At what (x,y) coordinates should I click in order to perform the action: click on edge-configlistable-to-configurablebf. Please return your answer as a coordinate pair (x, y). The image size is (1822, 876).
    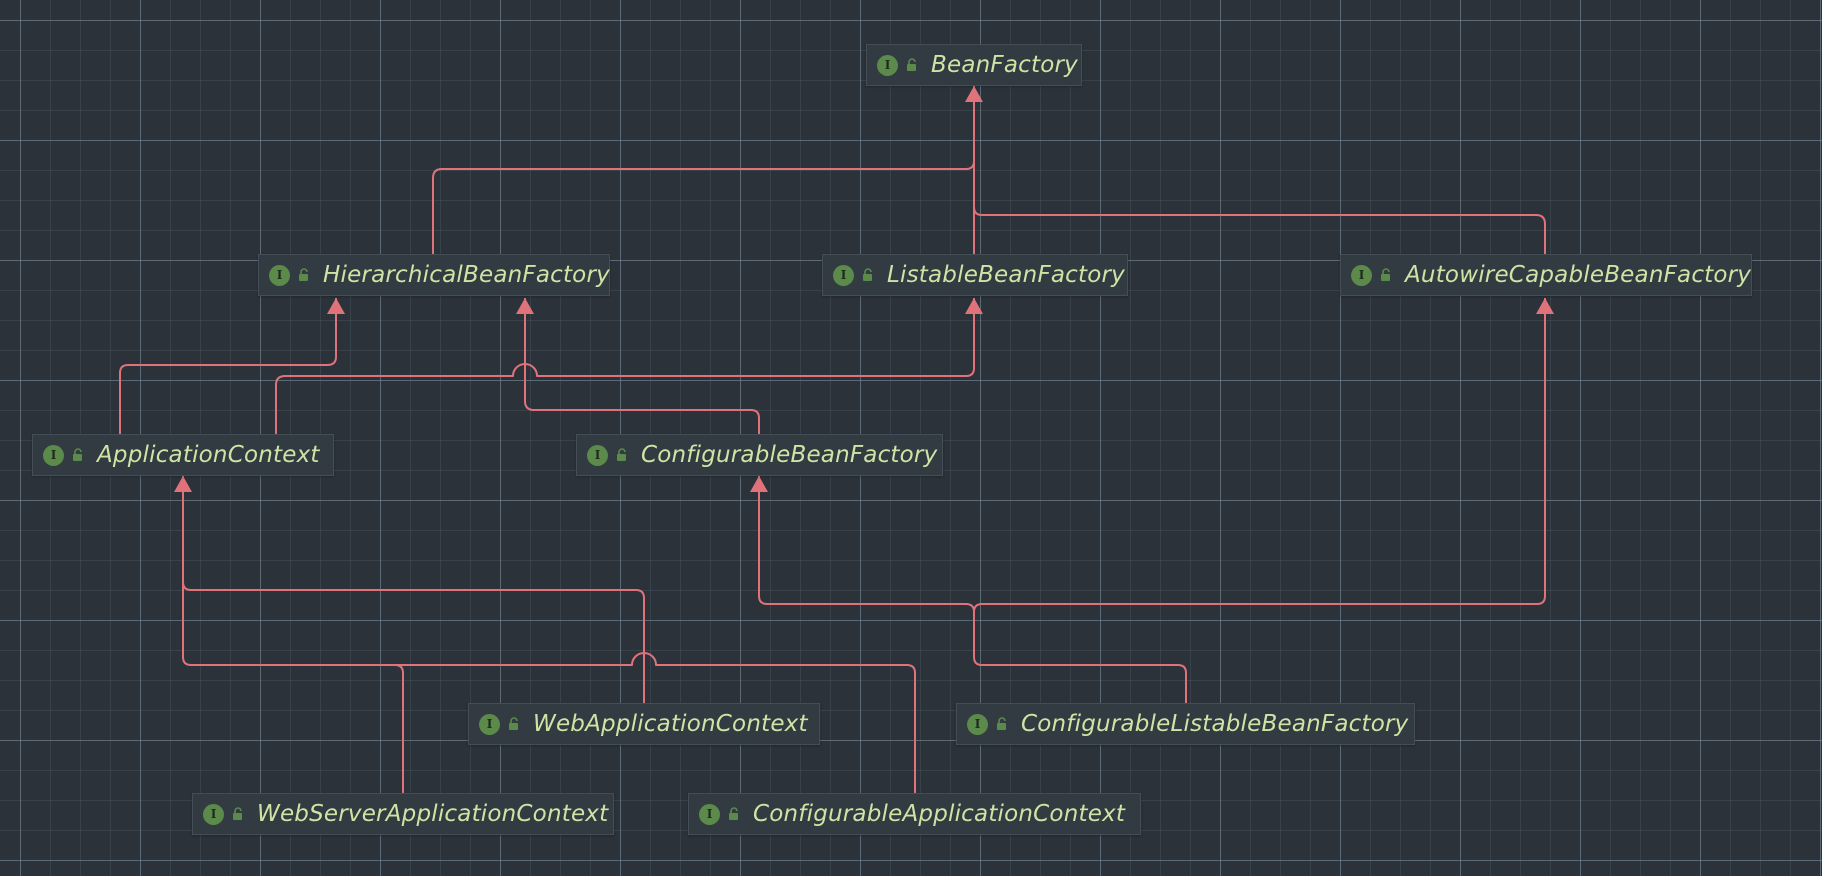
    Looking at the image, I should click on (972, 589).